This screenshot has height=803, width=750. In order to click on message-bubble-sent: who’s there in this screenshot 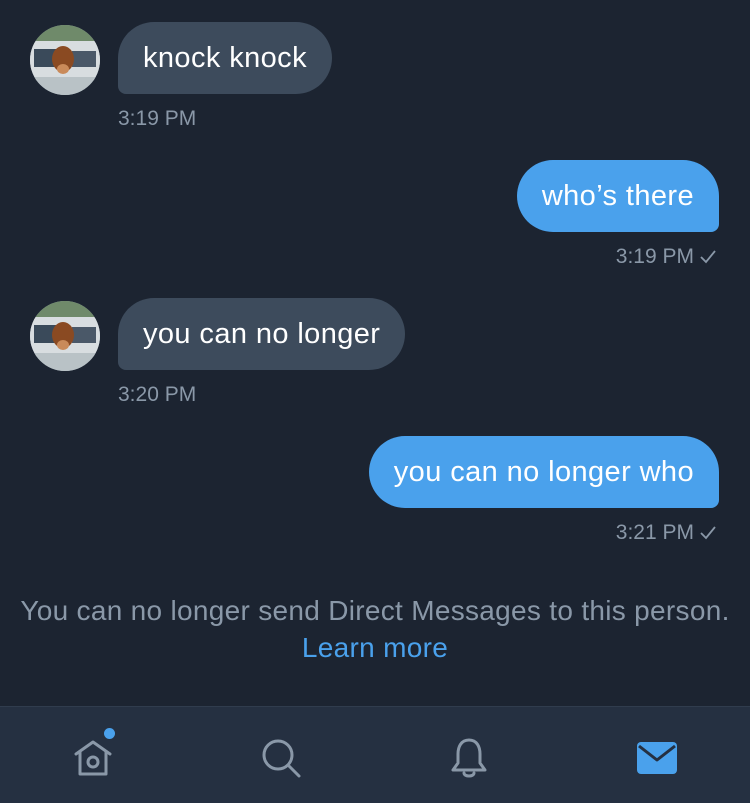, I will do `click(617, 196)`.